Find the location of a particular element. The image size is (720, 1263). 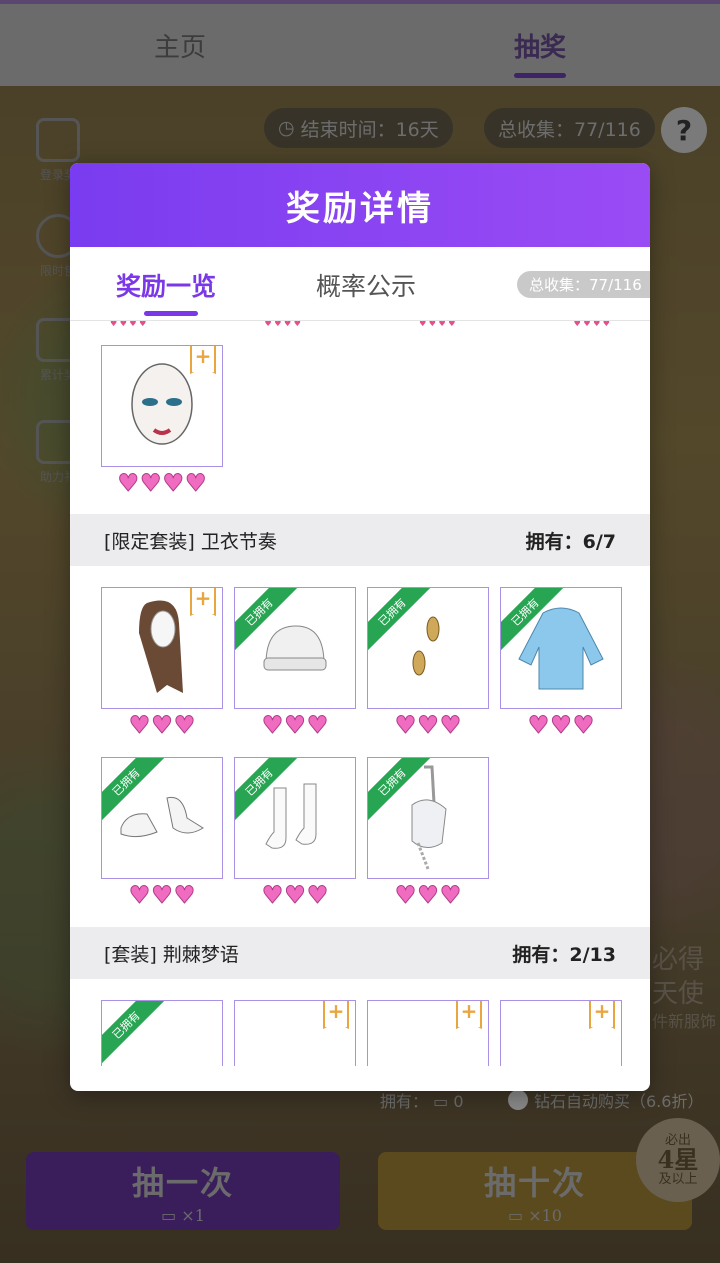

auto-buy-toggle: 钻石自动购买（6.6折） is located at coordinates (605, 1100).